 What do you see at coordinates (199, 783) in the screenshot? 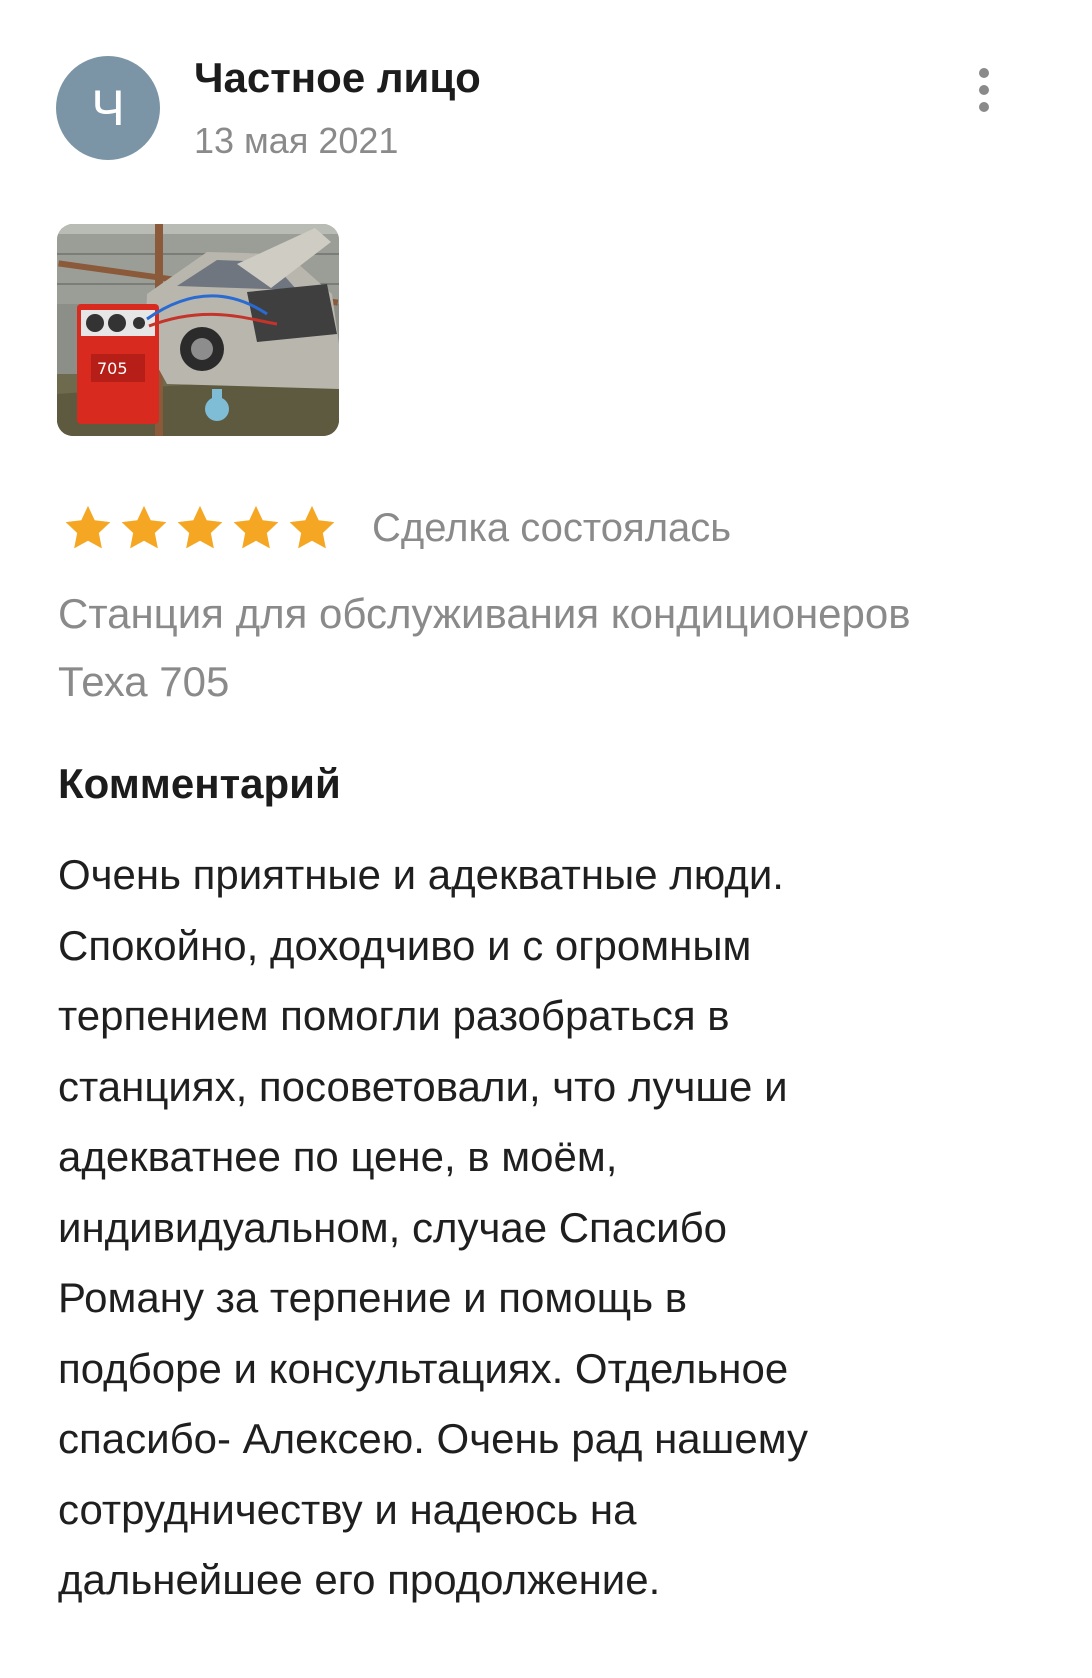
I see `comment-heading: Комментарий` at bounding box center [199, 783].